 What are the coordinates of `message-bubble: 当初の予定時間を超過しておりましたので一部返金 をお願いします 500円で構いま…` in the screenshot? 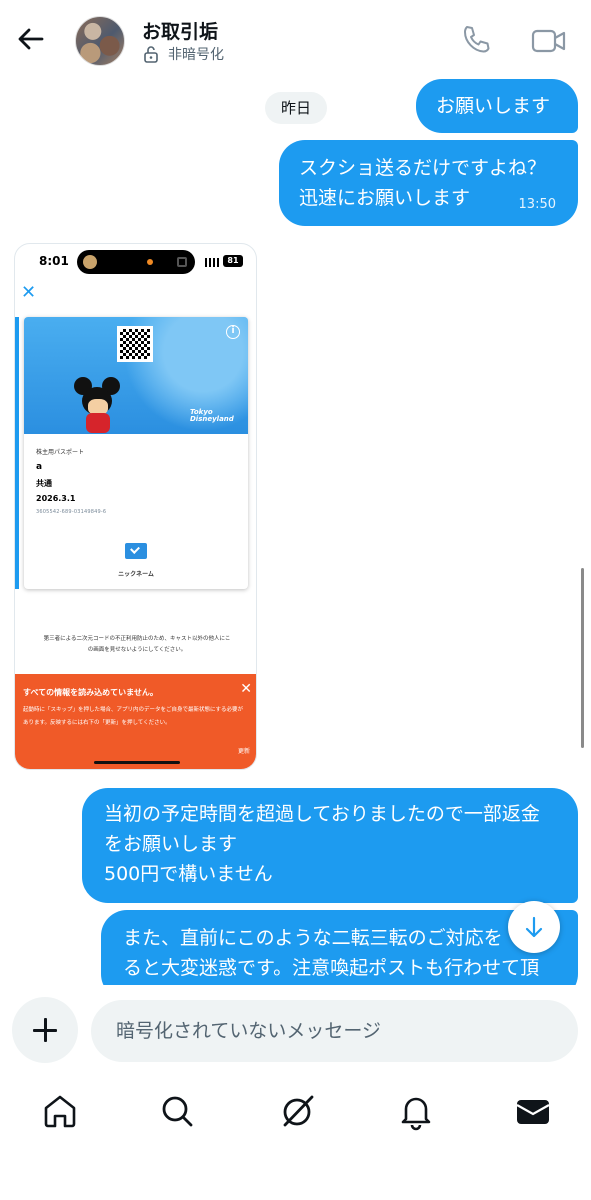 It's located at (330, 845).